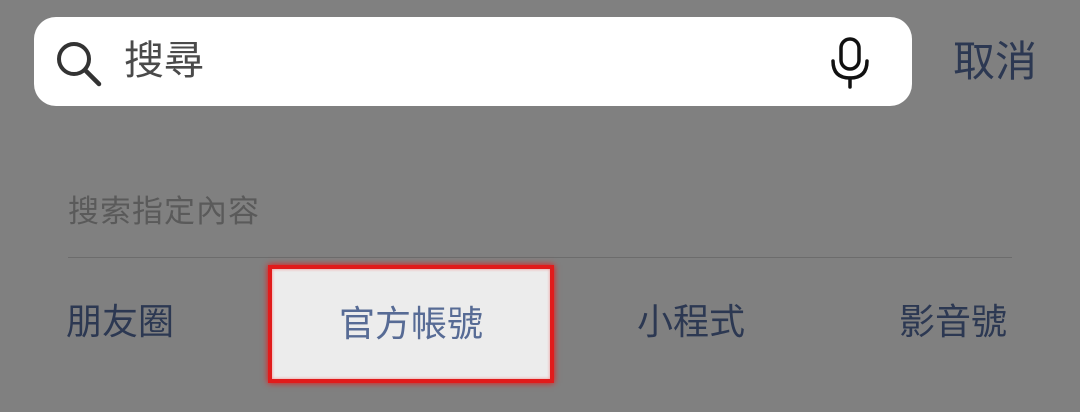 This screenshot has width=1080, height=412. I want to click on category-mini-programs: 小程式, so click(691, 323).